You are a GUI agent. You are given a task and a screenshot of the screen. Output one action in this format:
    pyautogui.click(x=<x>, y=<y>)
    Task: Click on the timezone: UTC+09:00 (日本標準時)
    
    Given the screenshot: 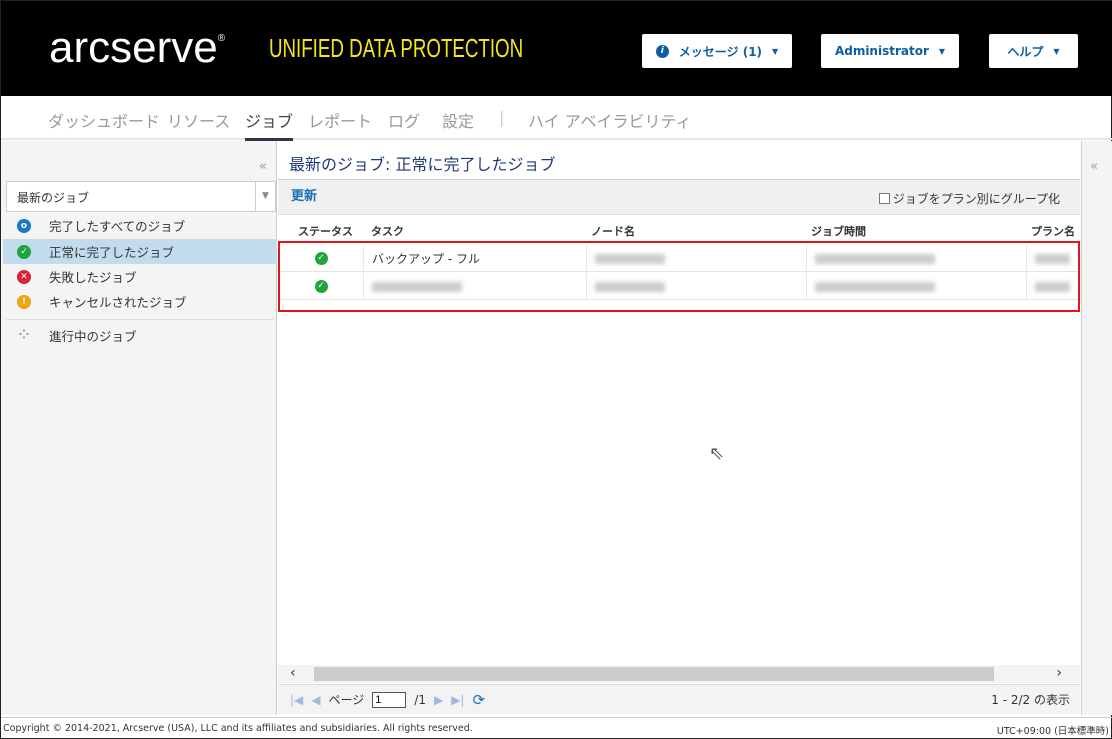 What is the action you would take?
    pyautogui.click(x=1052, y=731)
    